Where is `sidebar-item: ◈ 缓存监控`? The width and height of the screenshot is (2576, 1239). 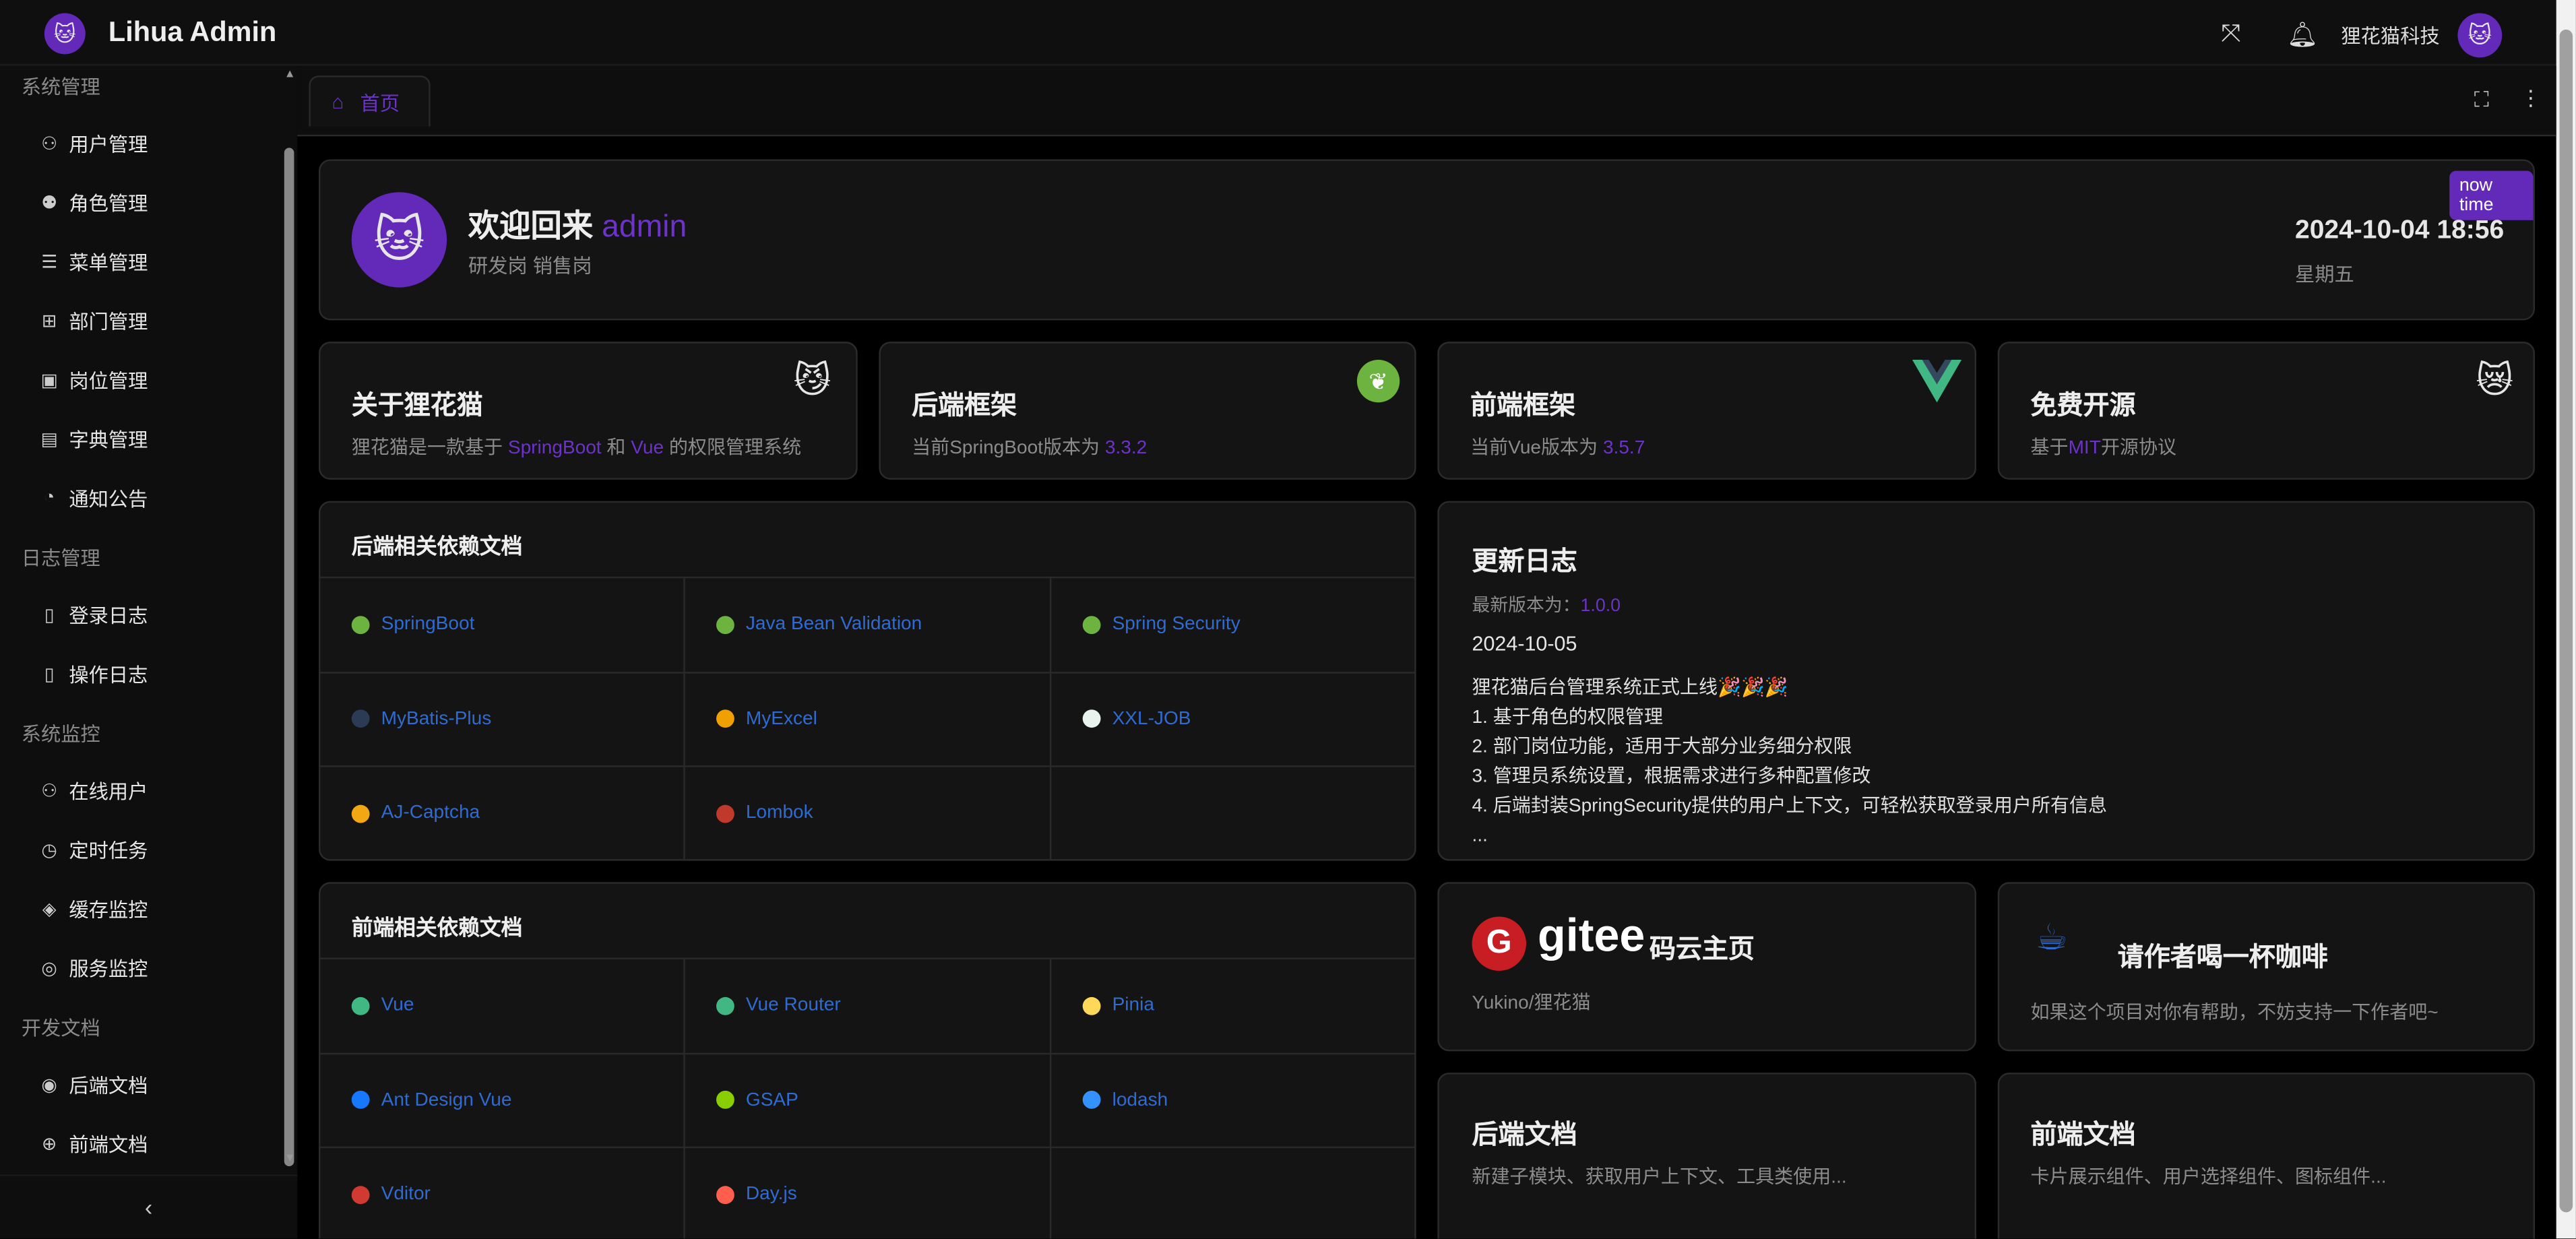 sidebar-item: ◈ 缓存监控 is located at coordinates (139, 908).